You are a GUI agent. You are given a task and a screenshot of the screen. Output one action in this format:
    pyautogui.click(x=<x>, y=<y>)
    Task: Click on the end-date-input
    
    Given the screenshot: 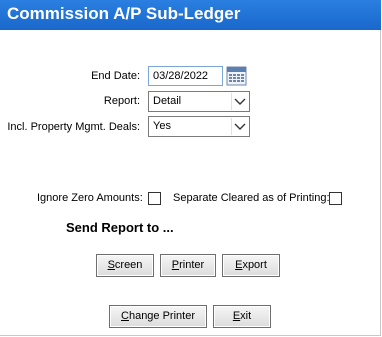 What is the action you would take?
    pyautogui.click(x=185, y=76)
    